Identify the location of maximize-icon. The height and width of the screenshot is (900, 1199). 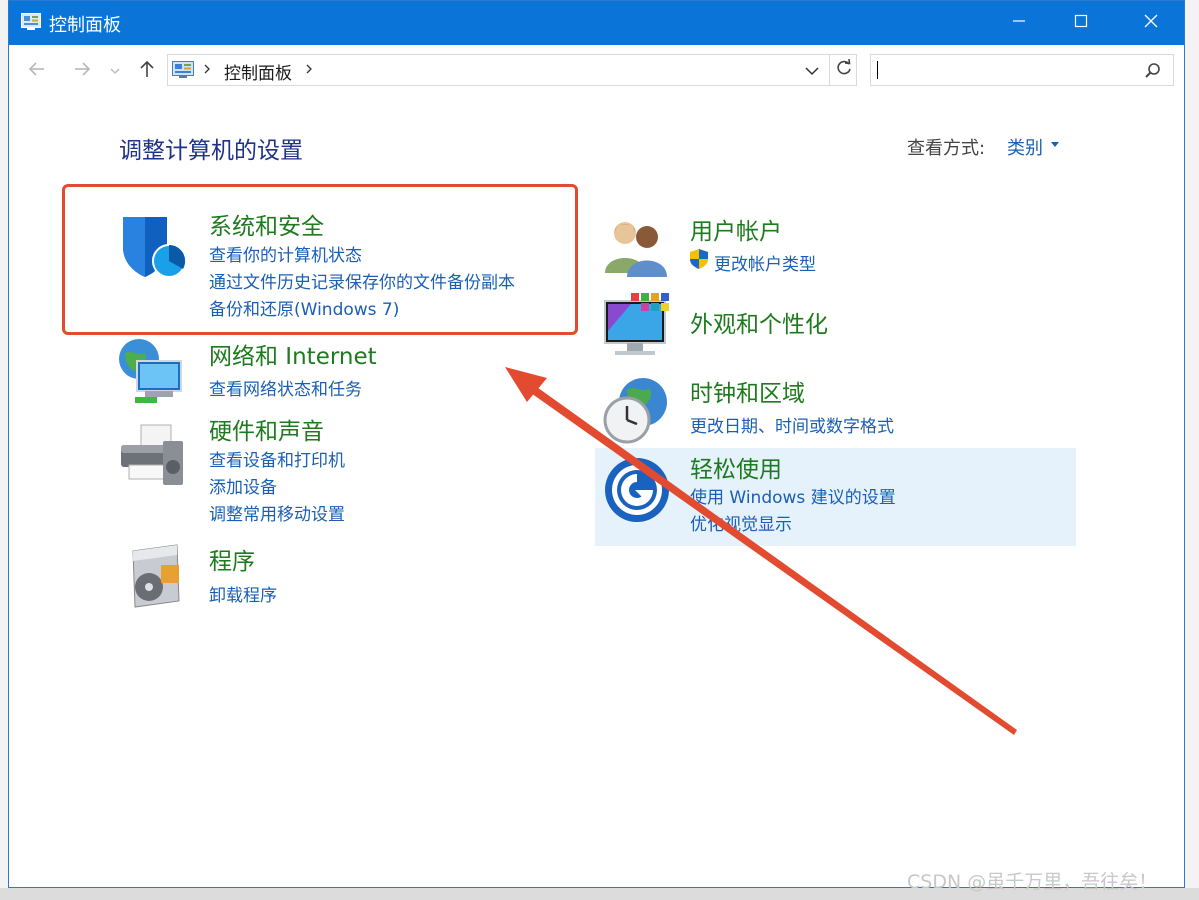
(1081, 23).